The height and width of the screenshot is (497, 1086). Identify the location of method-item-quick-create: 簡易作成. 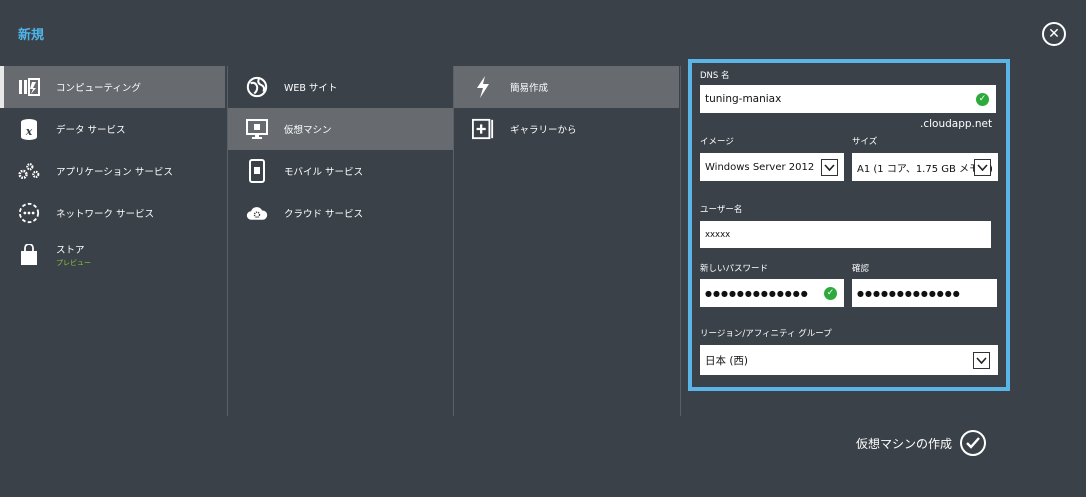
(566, 87).